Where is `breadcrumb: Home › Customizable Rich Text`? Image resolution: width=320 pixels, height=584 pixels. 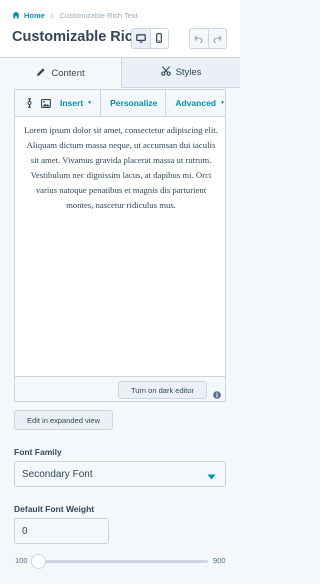
breadcrumb: Home › Customizable Rich Text is located at coordinates (75, 15).